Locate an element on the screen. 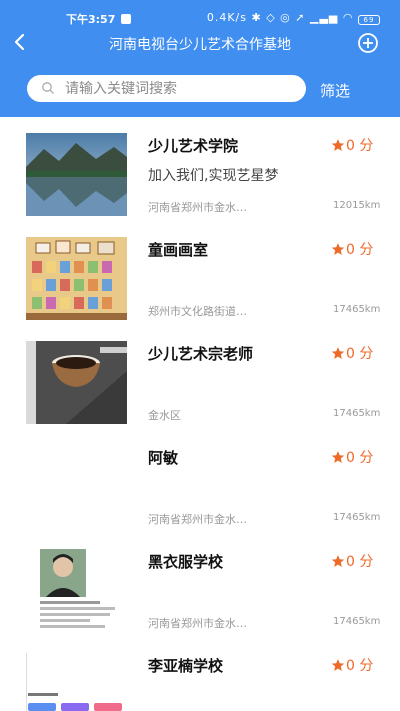  search-input is located at coordinates (180, 88).